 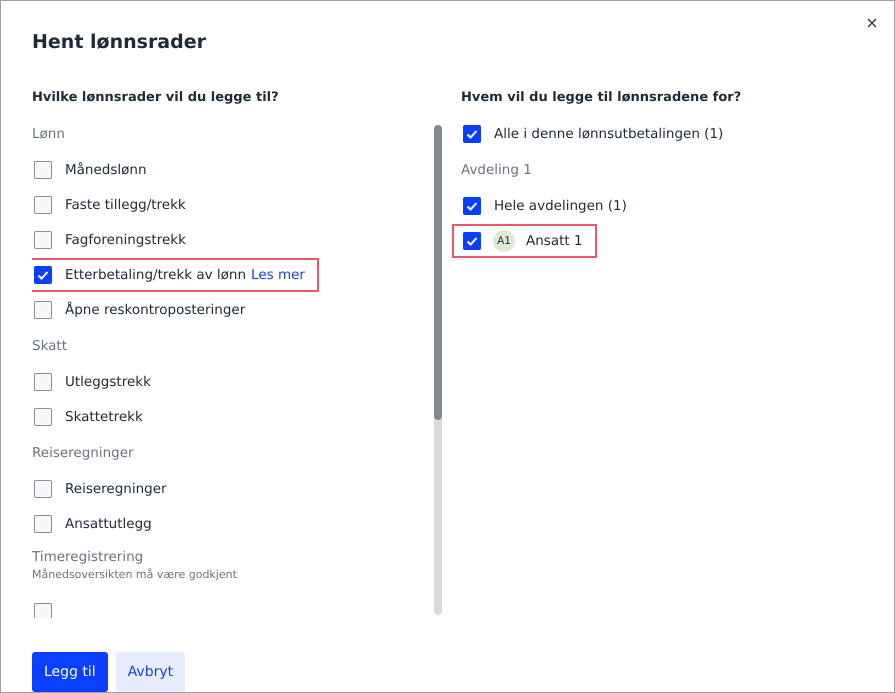 What do you see at coordinates (125, 205) in the screenshot?
I see `option-label: Faste tillegg/trekk` at bounding box center [125, 205].